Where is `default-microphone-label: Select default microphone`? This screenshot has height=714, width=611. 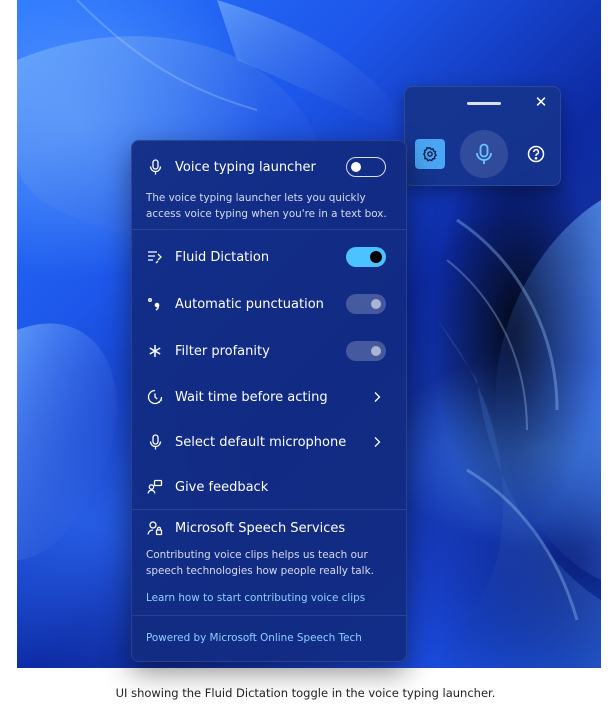 default-microphone-label: Select default microphone is located at coordinates (261, 442).